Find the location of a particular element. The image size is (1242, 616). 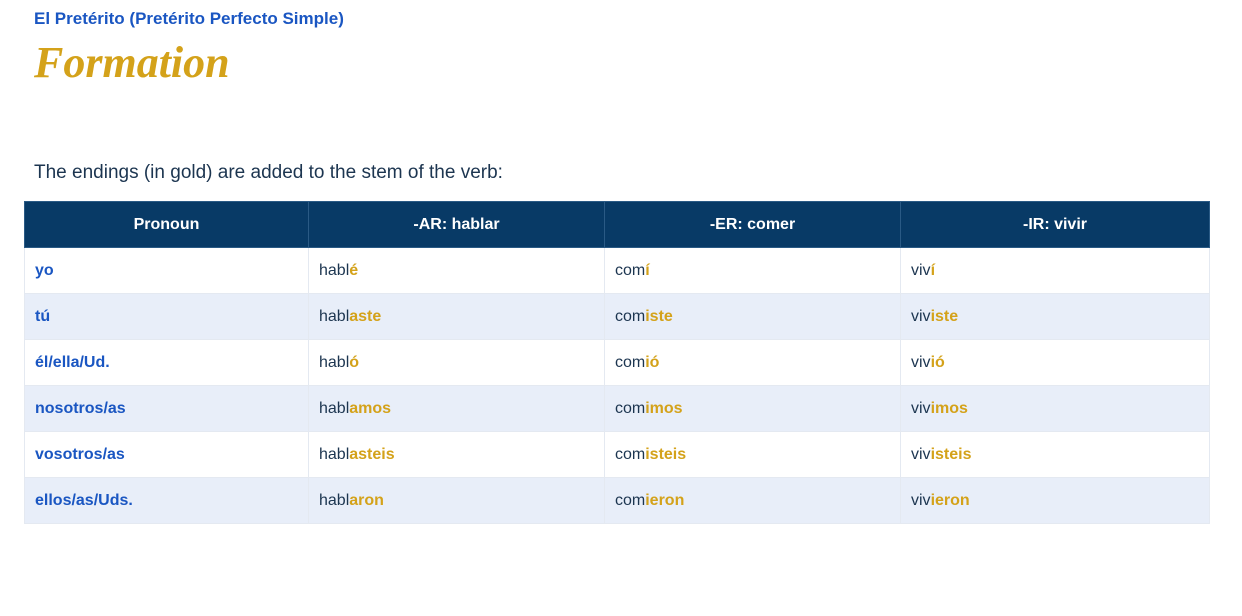

ir-form-cell: viviste is located at coordinates (1055, 316).